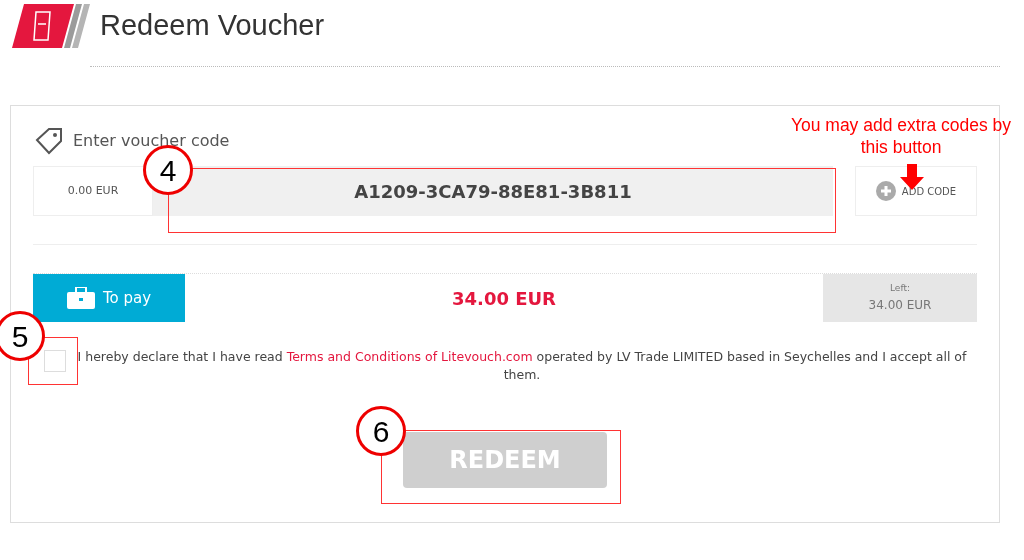 The image size is (1024, 560). I want to click on tag-icon, so click(49, 141).